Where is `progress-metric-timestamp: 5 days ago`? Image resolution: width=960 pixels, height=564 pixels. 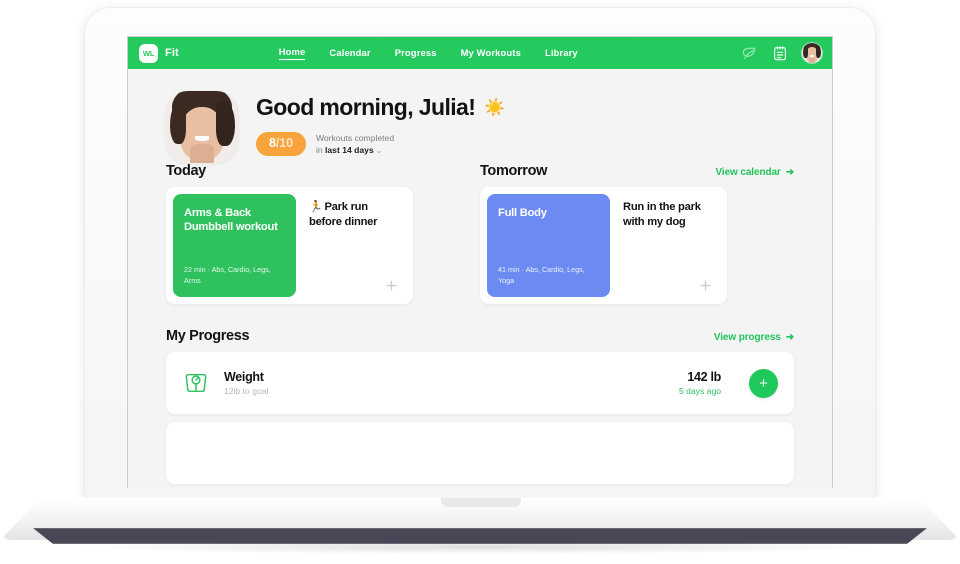
progress-metric-timestamp: 5 days ago is located at coordinates (699, 391).